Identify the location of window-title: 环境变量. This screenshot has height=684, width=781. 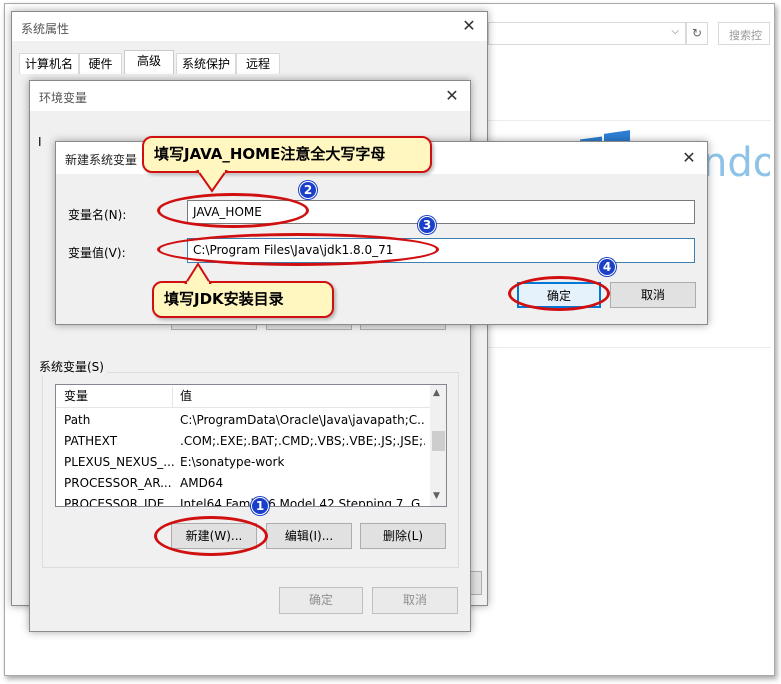
(63, 98).